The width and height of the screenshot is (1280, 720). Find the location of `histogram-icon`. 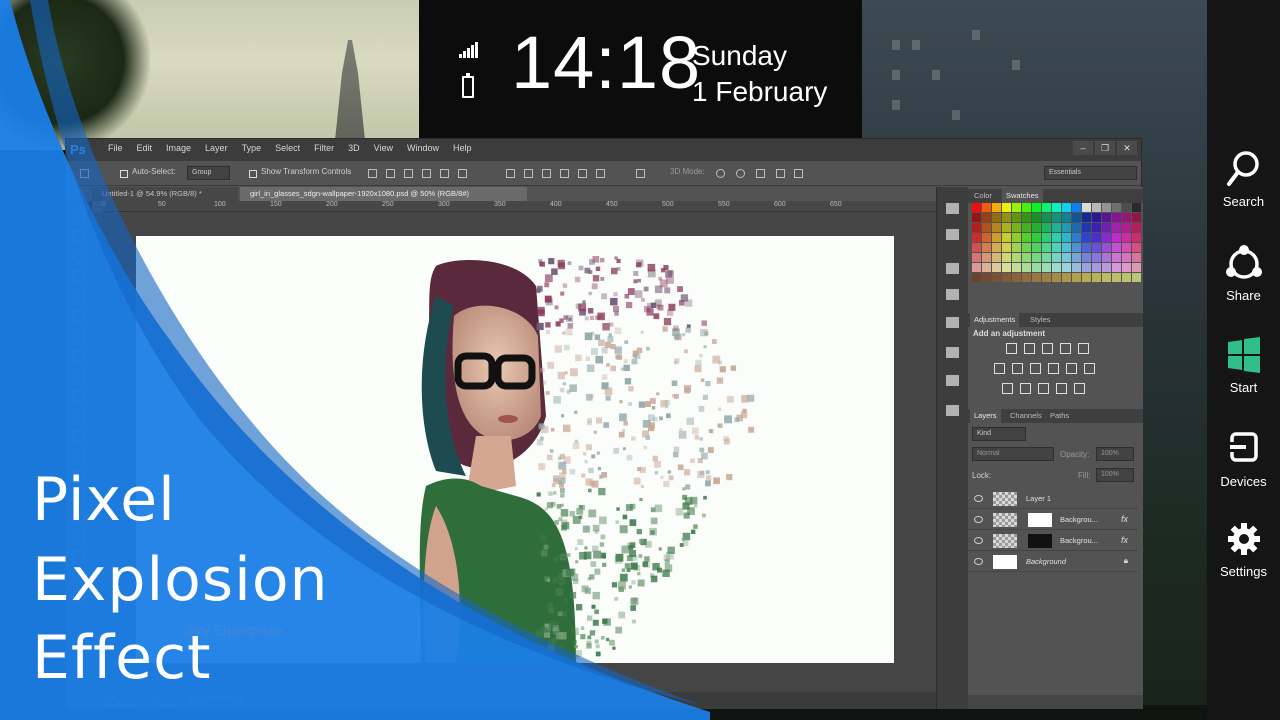

histogram-icon is located at coordinates (952, 294).